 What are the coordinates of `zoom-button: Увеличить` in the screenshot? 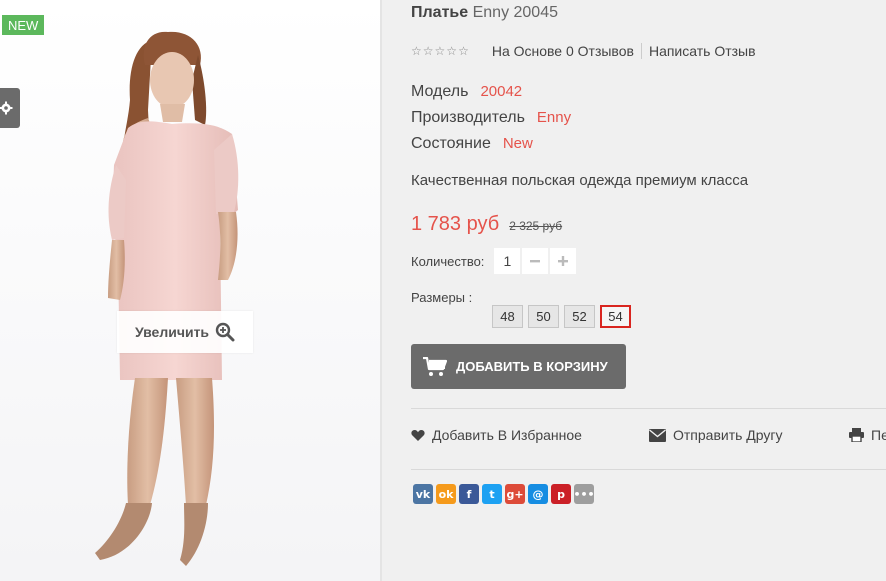 It's located at (185, 332).